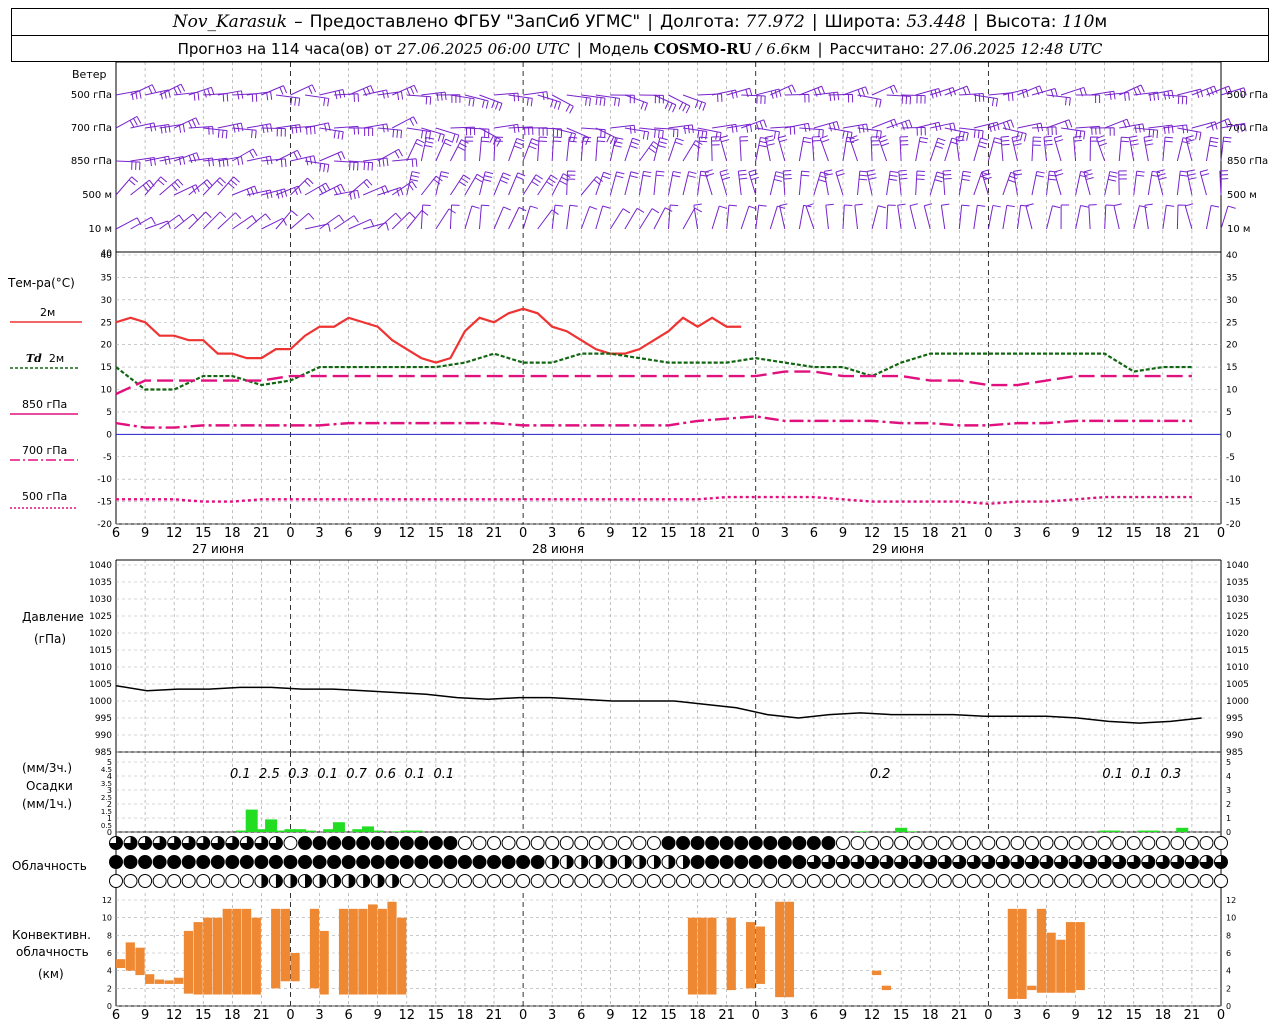 The height and width of the screenshot is (1024, 1280). Describe the element at coordinates (1228, 804) in the screenshot. I see `precip-tick-right: 2` at that location.